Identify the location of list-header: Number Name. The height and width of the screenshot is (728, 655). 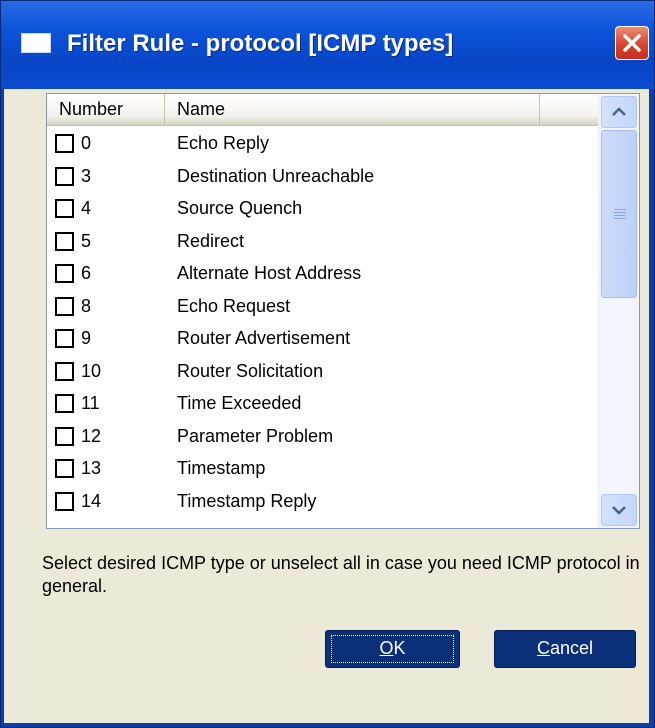
(322, 110).